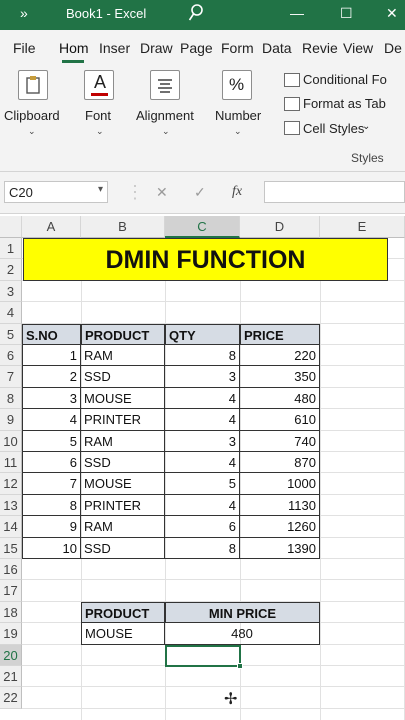 This screenshot has height=720, width=405. Describe the element at coordinates (280, 527) in the screenshot. I see `table-price-cell: 1260` at that location.